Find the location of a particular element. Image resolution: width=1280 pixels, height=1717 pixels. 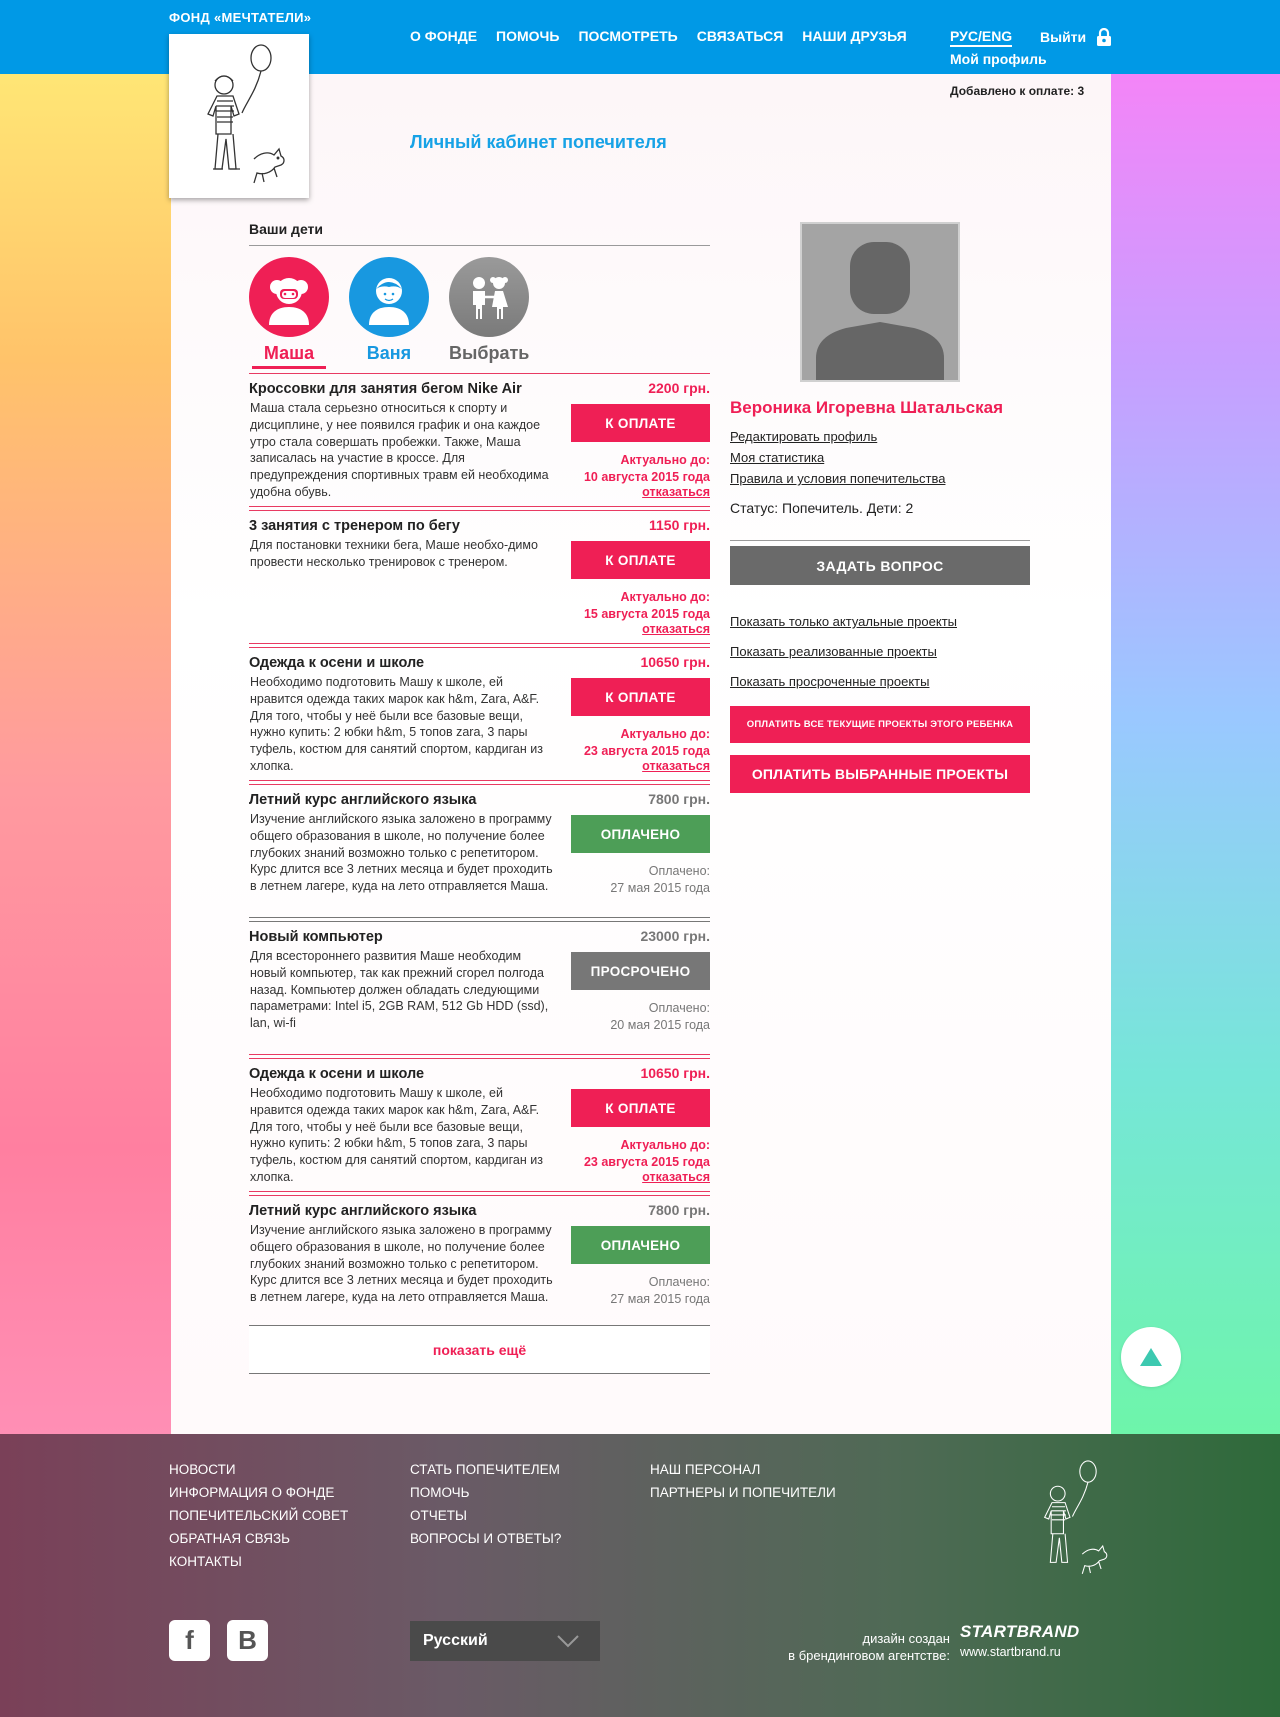

my-stats-link: Моя статистика is located at coordinates (837, 457).